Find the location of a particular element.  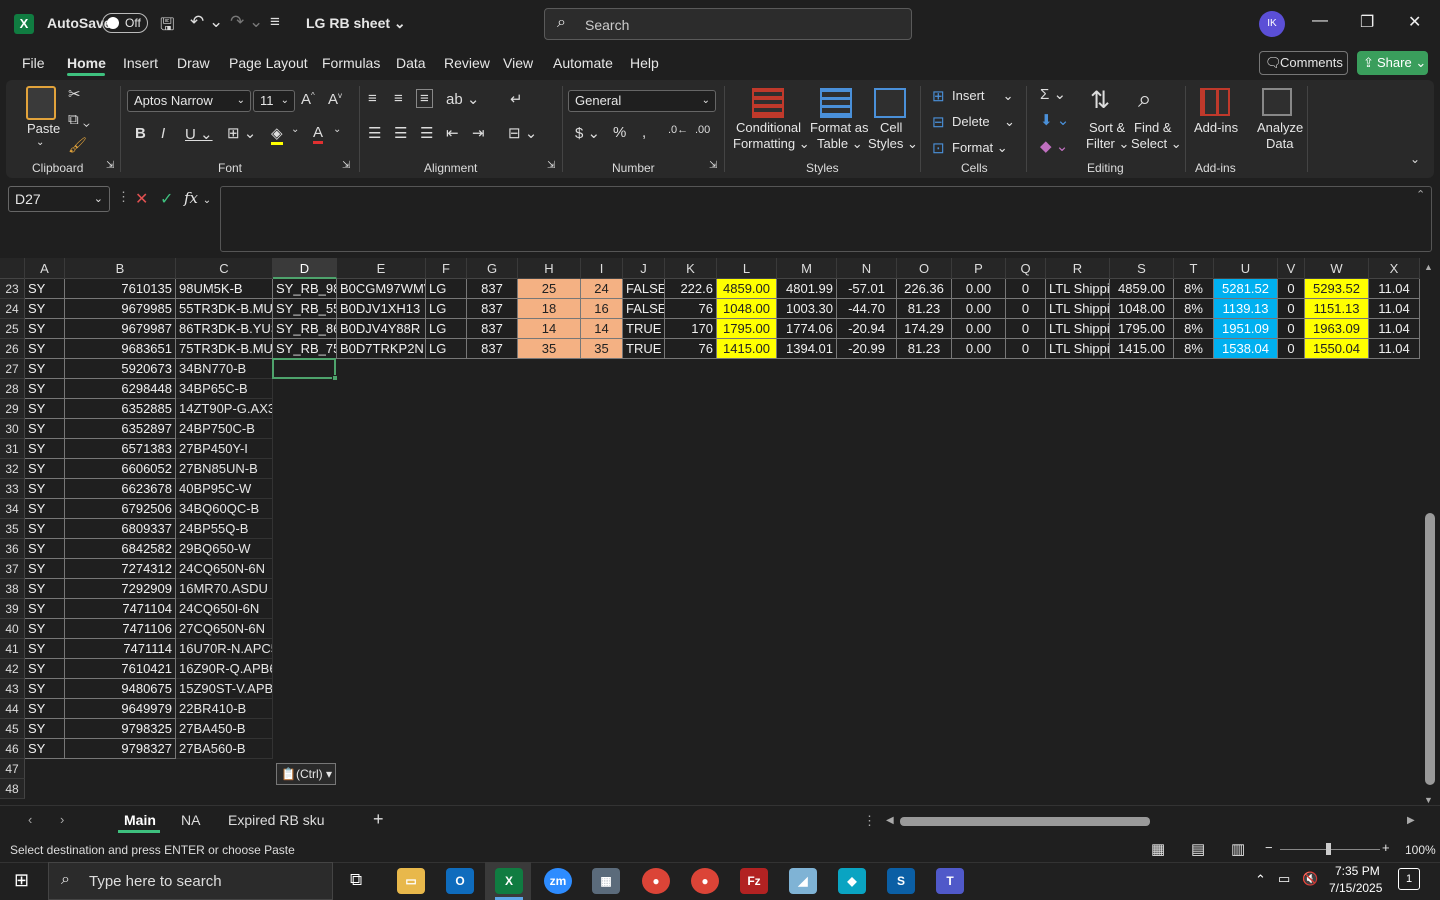

cell-b: 6606052 is located at coordinates (120, 469).